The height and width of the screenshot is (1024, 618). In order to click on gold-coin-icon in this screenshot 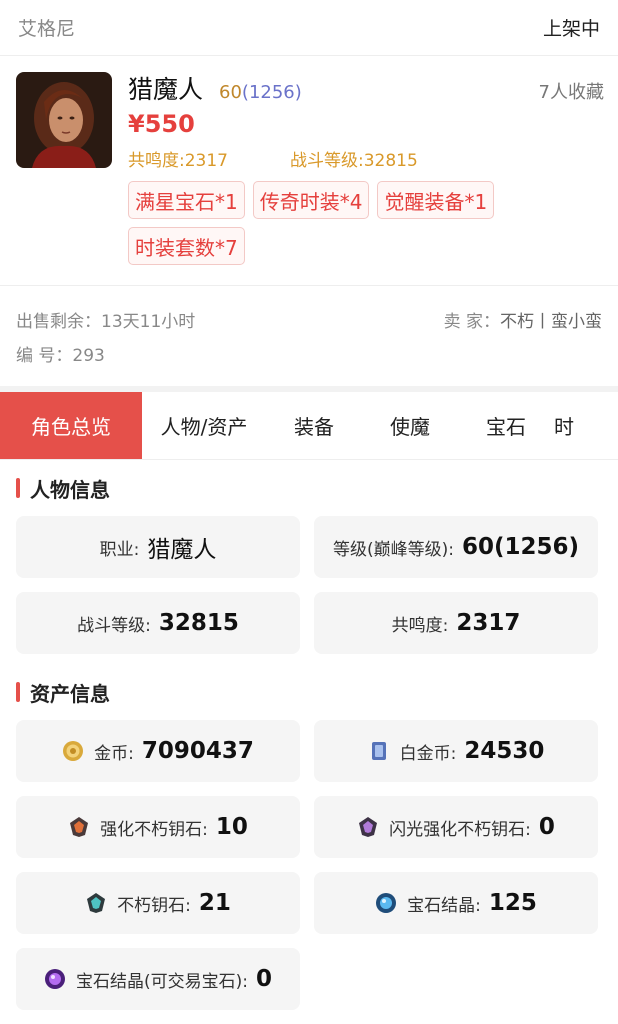, I will do `click(73, 751)`.